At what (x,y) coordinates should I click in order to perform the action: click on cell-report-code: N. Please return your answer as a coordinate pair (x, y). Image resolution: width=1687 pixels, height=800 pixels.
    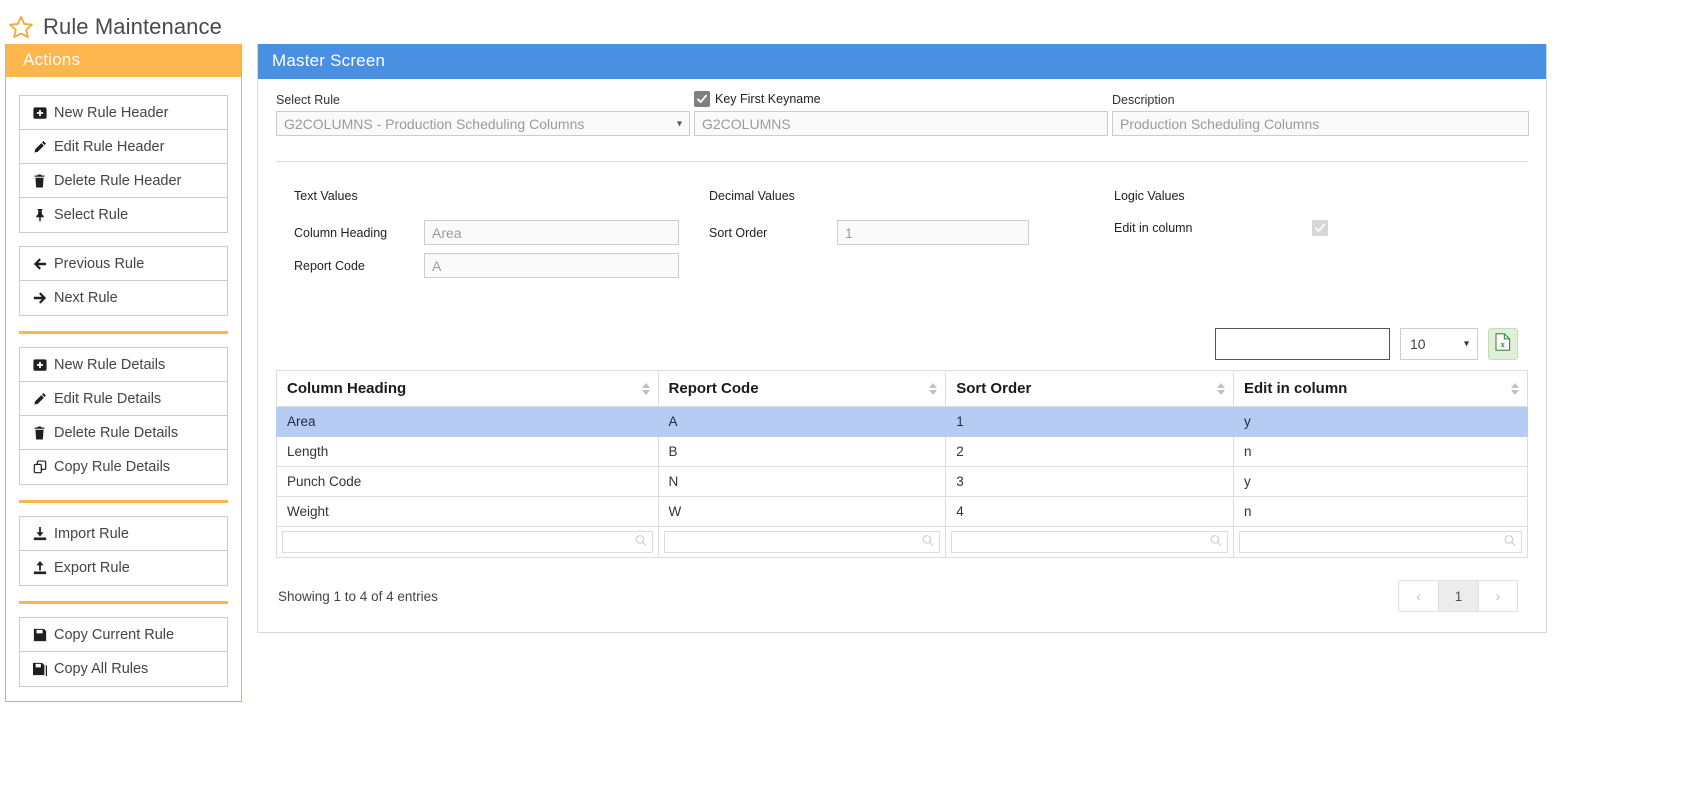
    Looking at the image, I should click on (802, 481).